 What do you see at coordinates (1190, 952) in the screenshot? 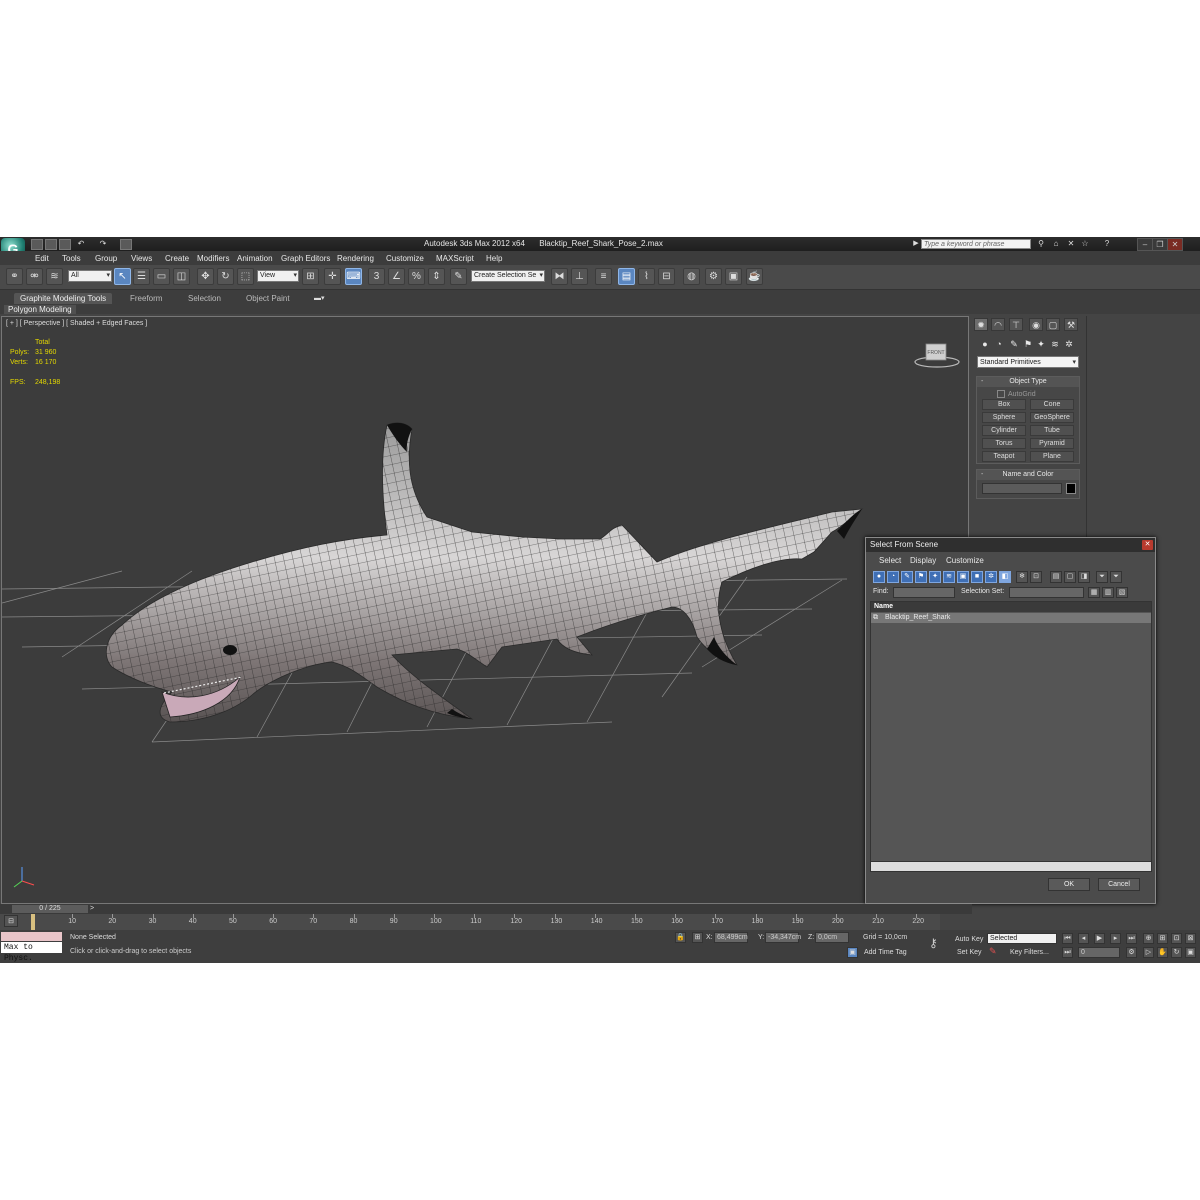
I see `maximize-viewport-icon: ▣` at bounding box center [1190, 952].